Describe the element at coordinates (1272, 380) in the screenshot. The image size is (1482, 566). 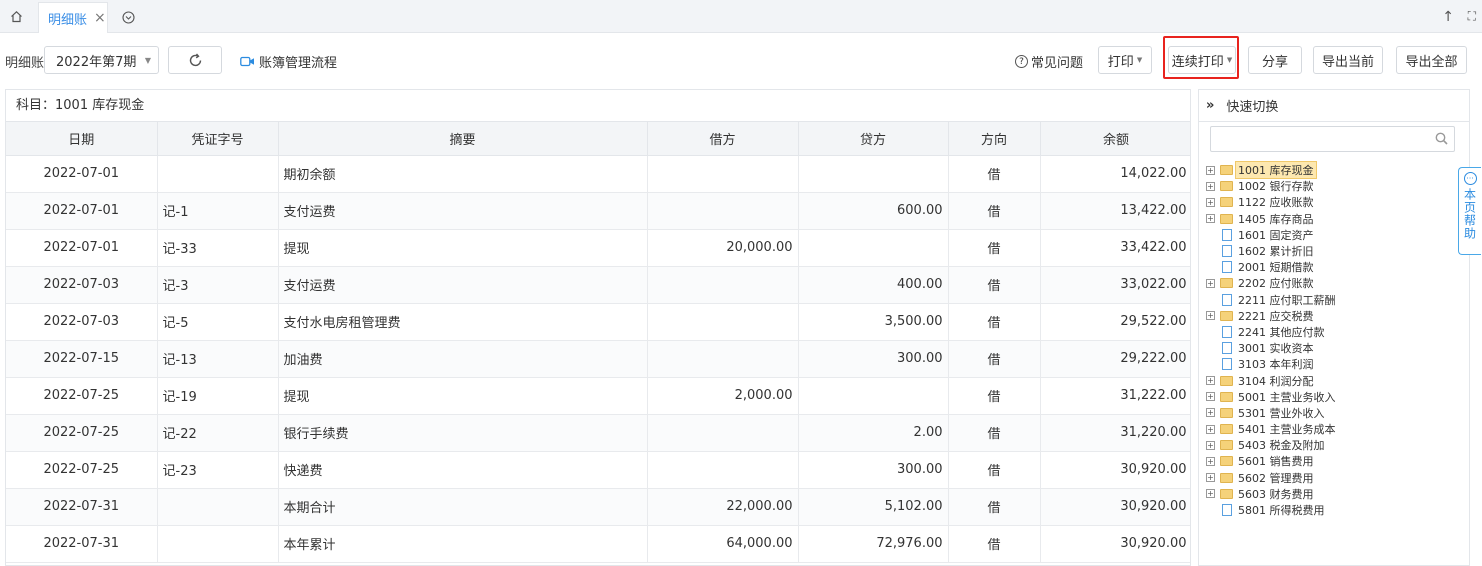
I see `tree-item: +3104 利润分配` at that location.